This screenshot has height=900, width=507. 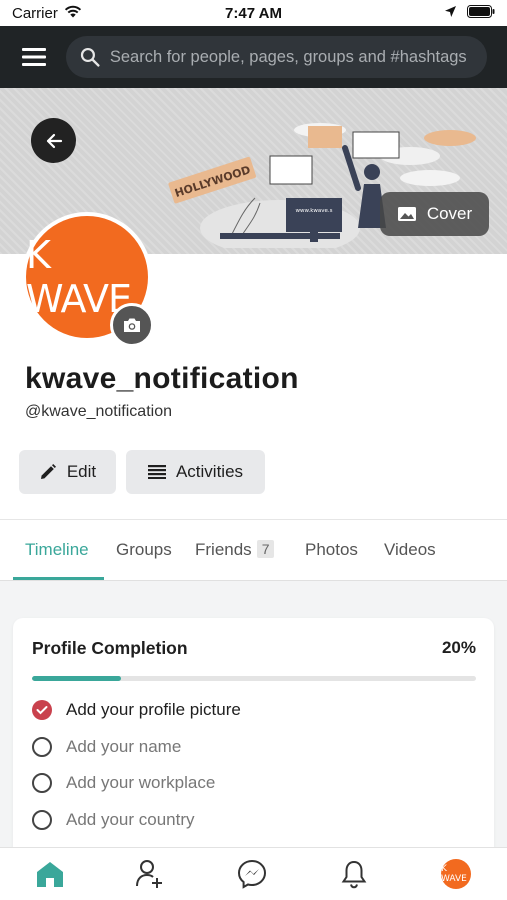 What do you see at coordinates (48, 471) in the screenshot?
I see `pencil-icon` at bounding box center [48, 471].